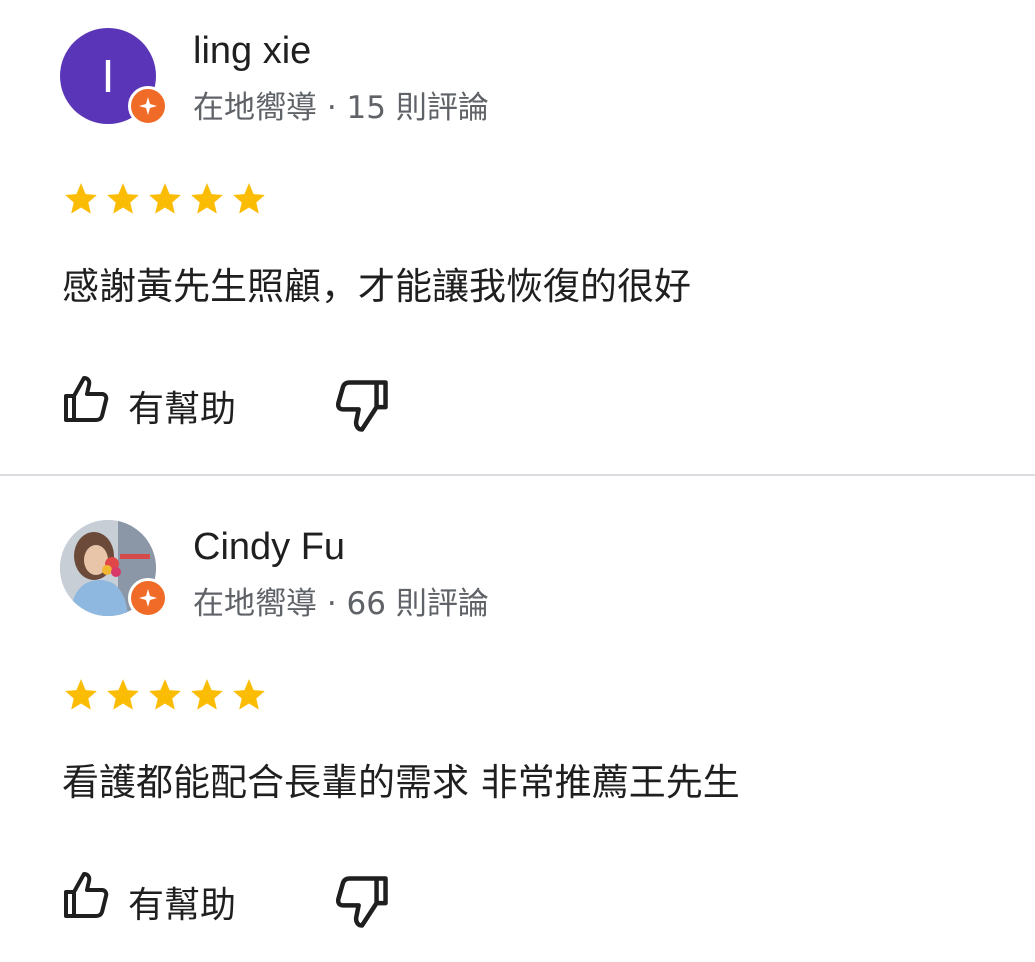 This screenshot has height=962, width=1035. I want to click on reviewer-meta: 在地嚮導 · 15 則評論, so click(341, 108).